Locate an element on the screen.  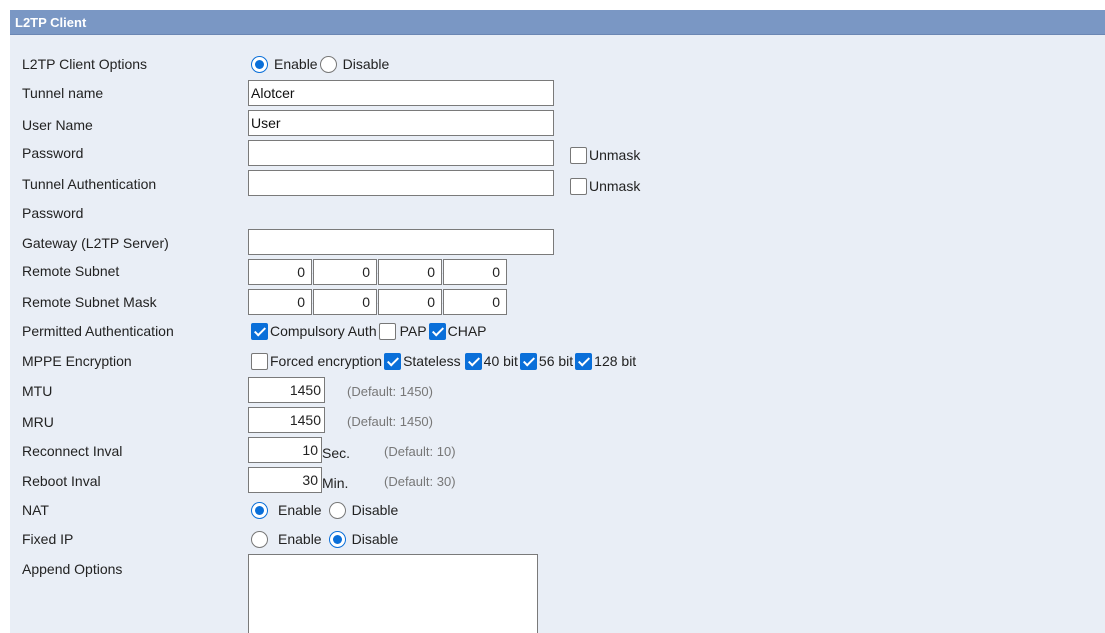
nat-enable-label: Enable is located at coordinates (300, 510).